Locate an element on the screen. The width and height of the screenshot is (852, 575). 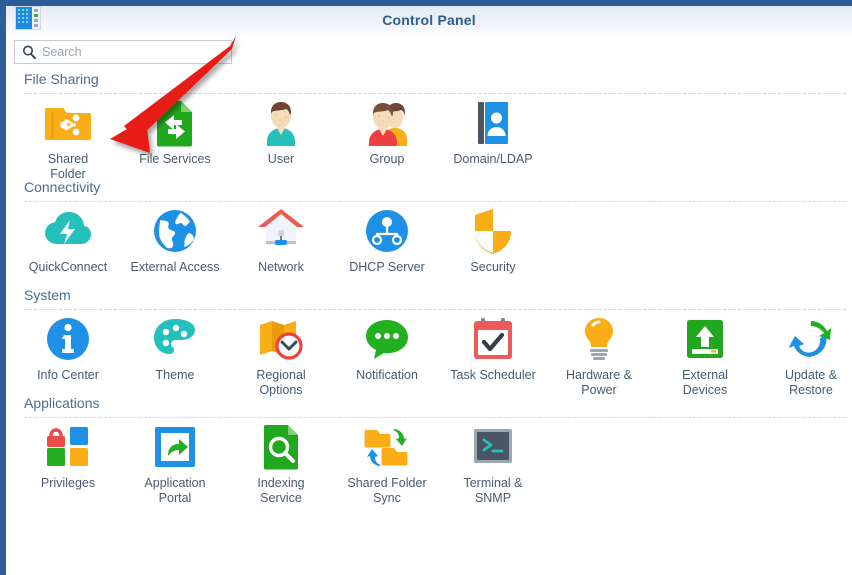
tile-label: External Access is located at coordinates (175, 267).